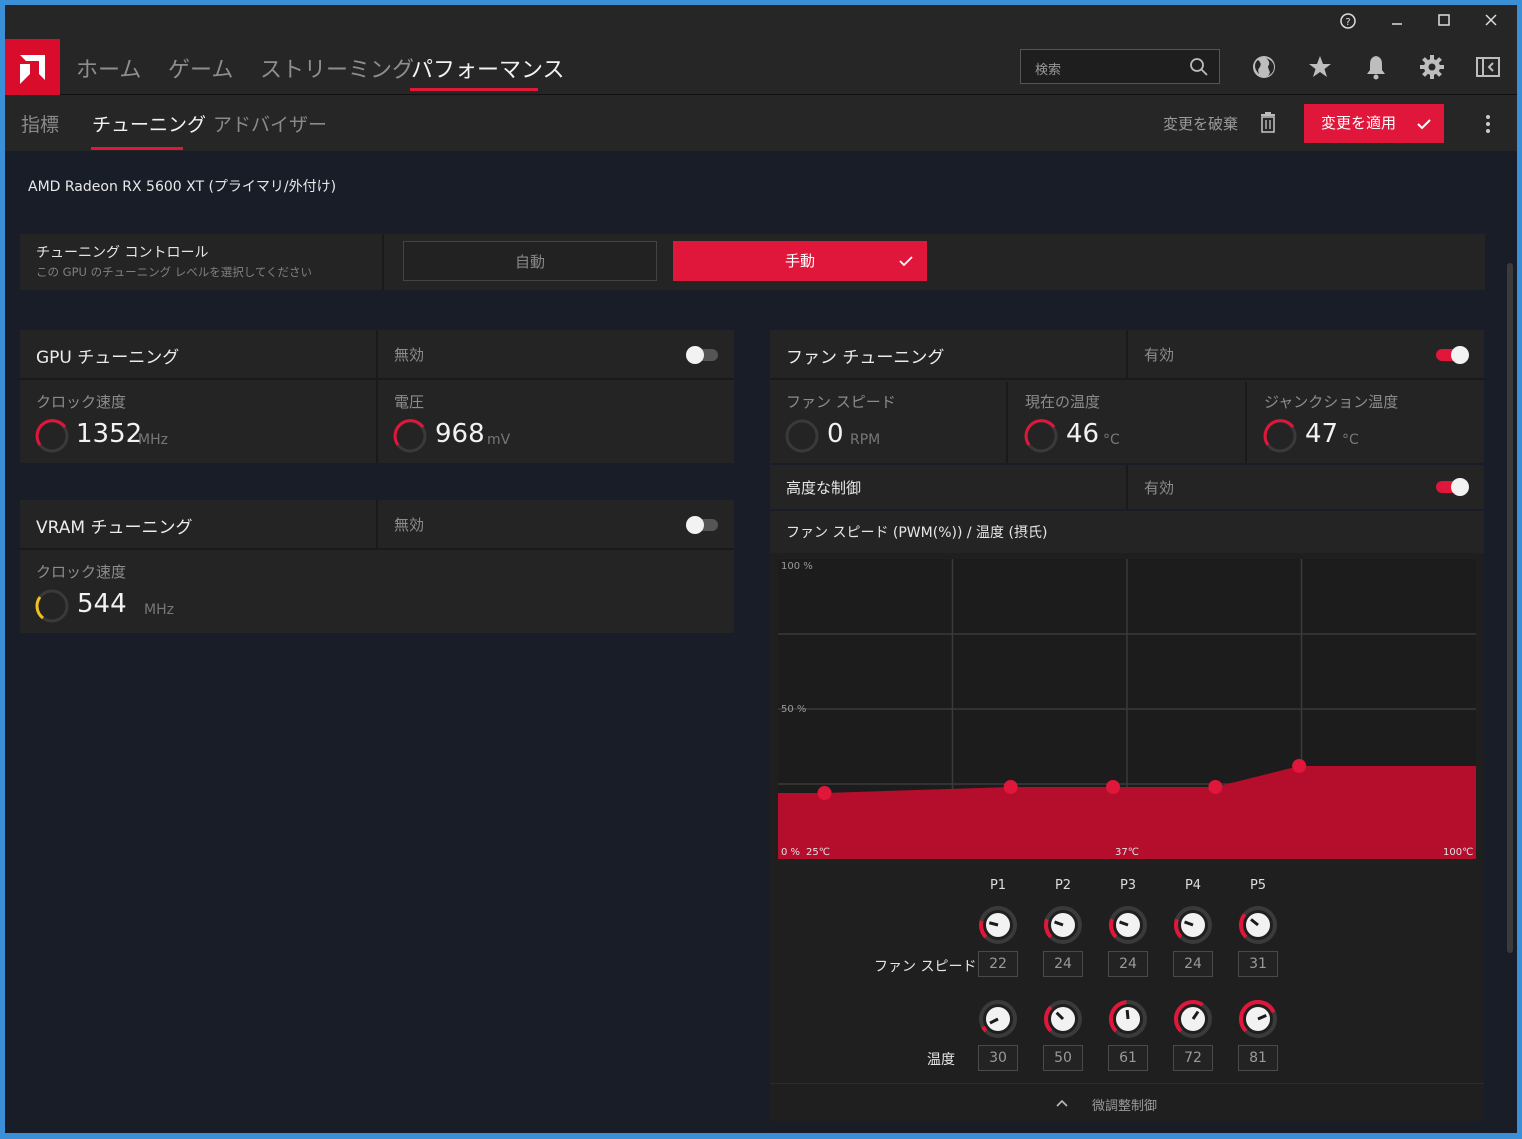  I want to click on tuning-auto-button: 自動, so click(530, 261).